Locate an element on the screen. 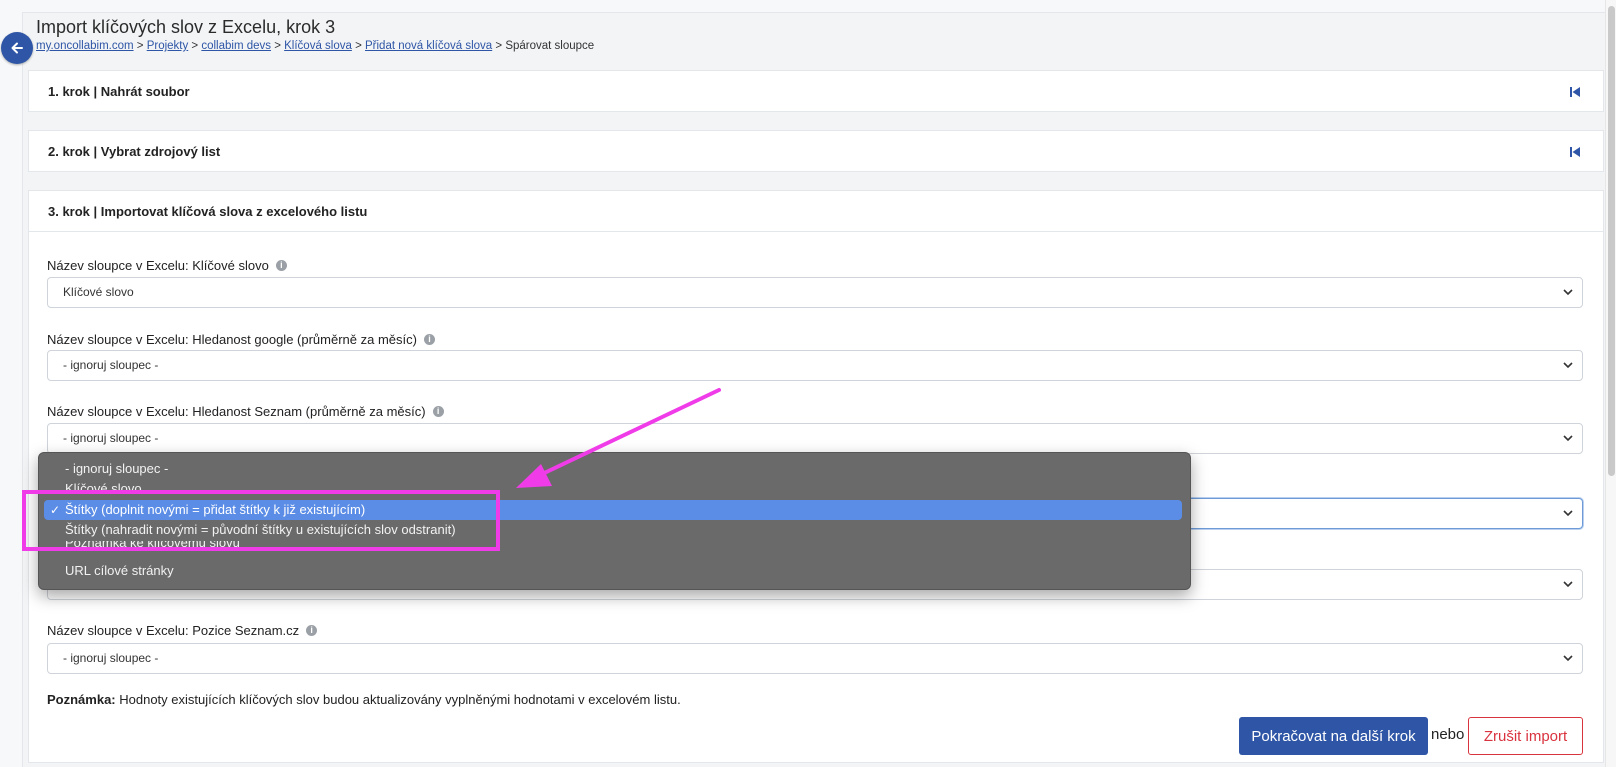  or-text: nebo is located at coordinates (1448, 734).